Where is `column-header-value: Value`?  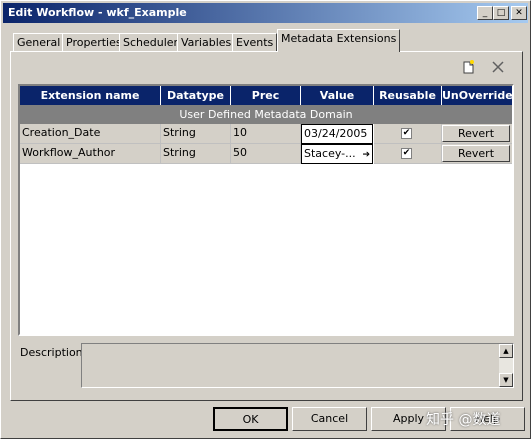 column-header-value: Value is located at coordinates (337, 95).